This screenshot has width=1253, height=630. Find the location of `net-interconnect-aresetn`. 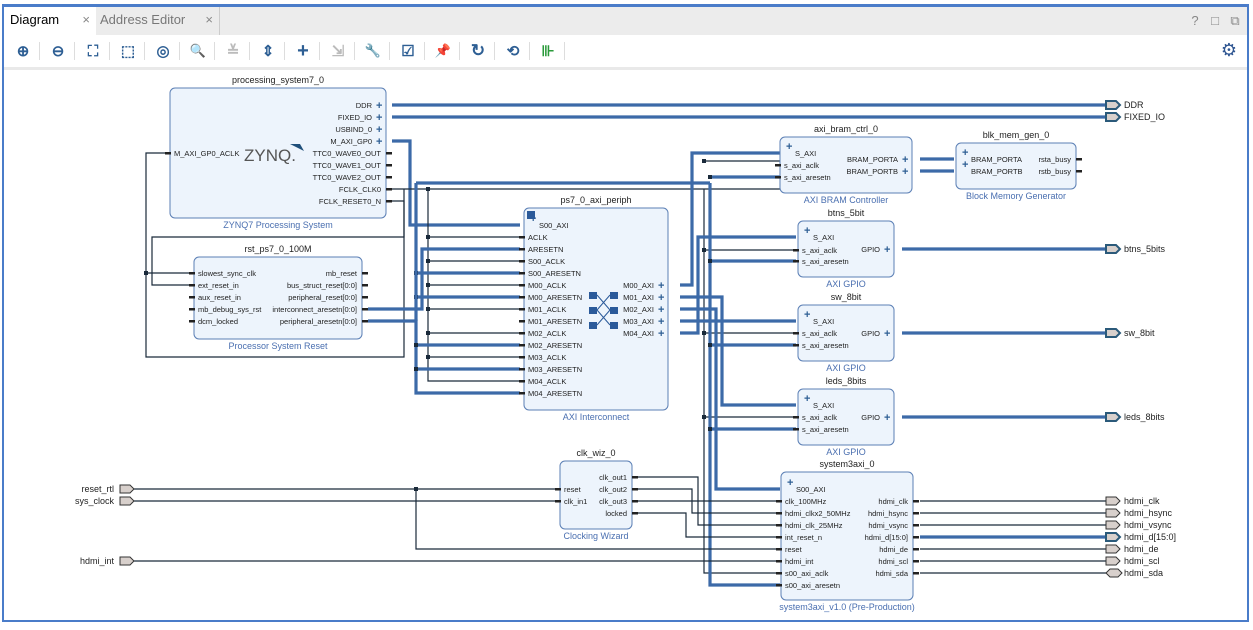

net-interconnect-aresetn is located at coordinates (444, 279).